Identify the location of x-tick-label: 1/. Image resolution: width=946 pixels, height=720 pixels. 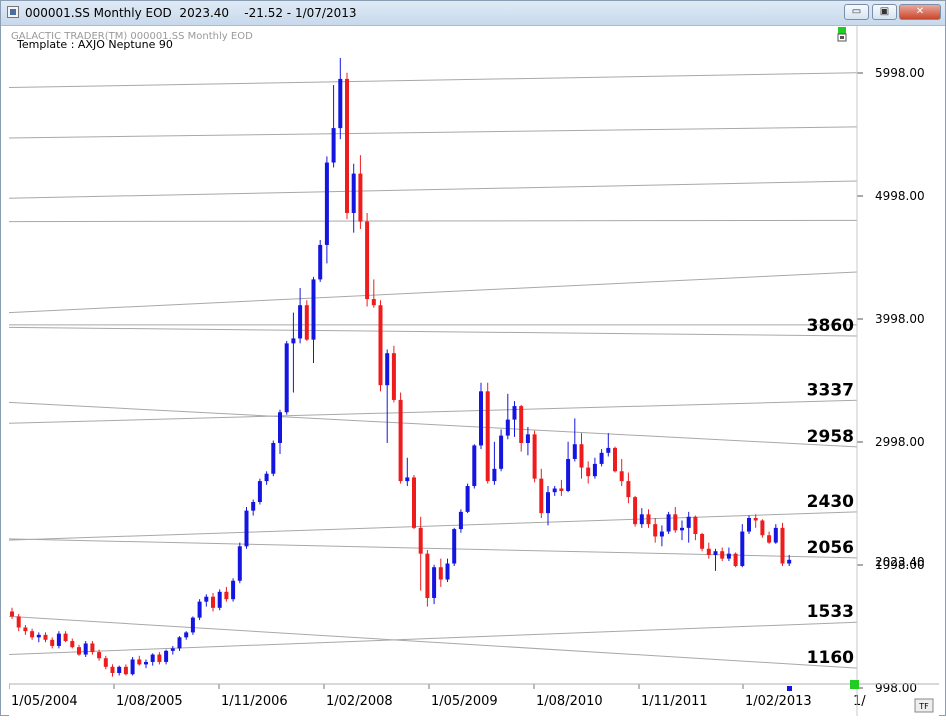
(859, 701).